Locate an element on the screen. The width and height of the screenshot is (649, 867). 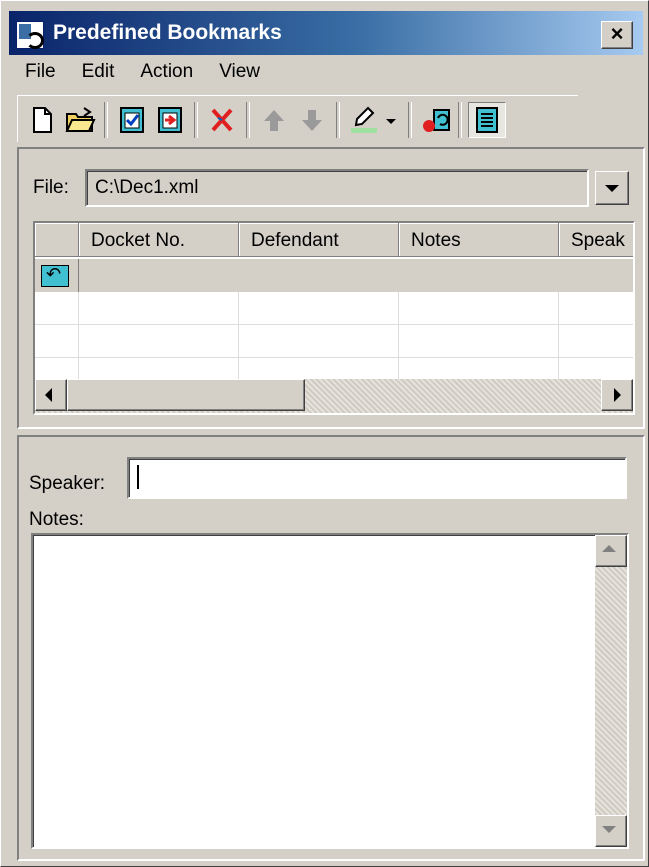
menu-edit: Edit is located at coordinates (97, 74).